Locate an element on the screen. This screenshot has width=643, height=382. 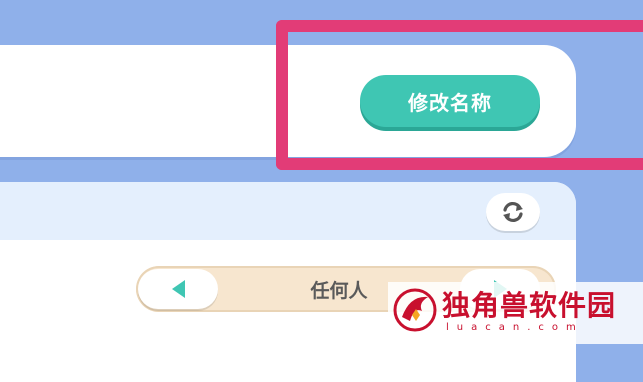
refresh-button is located at coordinates (513, 212).